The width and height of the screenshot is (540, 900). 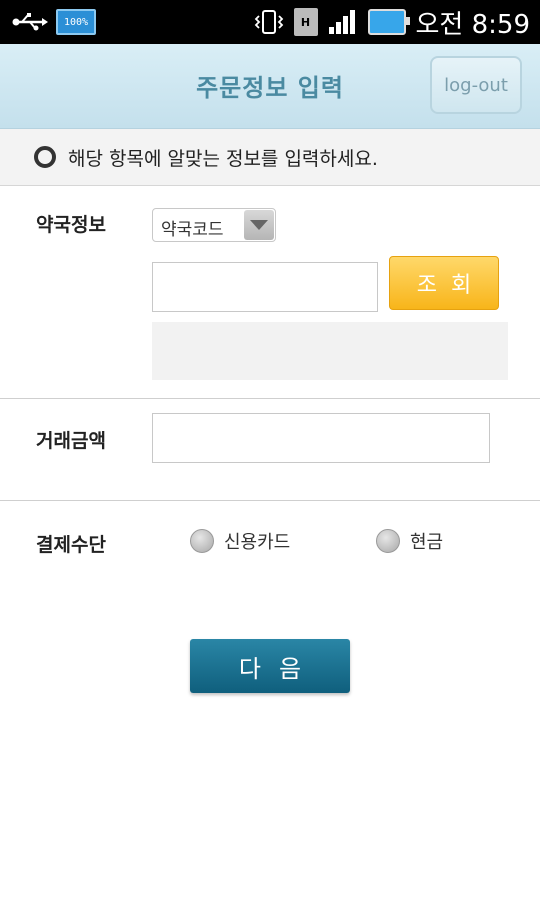 What do you see at coordinates (388, 541) in the screenshot?
I see `radio-cash` at bounding box center [388, 541].